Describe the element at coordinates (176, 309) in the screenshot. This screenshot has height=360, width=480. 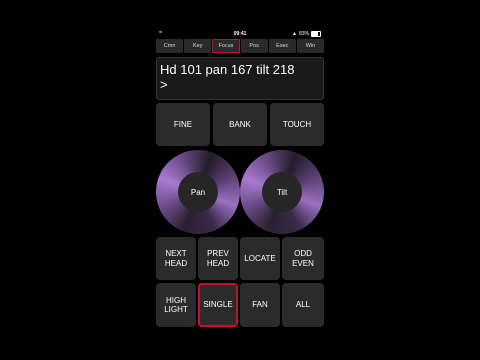
I see `highlight-line2: LIGHT` at that location.